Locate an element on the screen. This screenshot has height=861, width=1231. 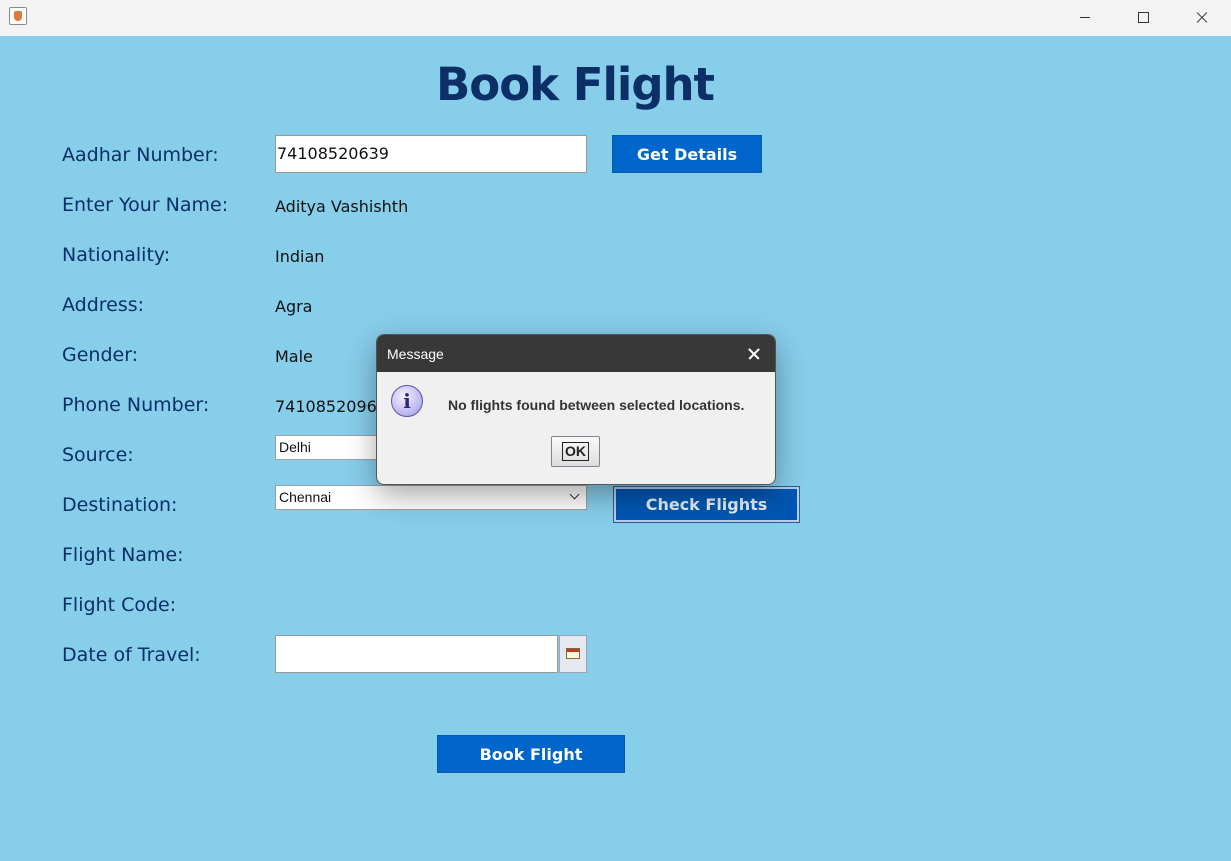
flight-code-label: Flight Code: is located at coordinates (119, 605).